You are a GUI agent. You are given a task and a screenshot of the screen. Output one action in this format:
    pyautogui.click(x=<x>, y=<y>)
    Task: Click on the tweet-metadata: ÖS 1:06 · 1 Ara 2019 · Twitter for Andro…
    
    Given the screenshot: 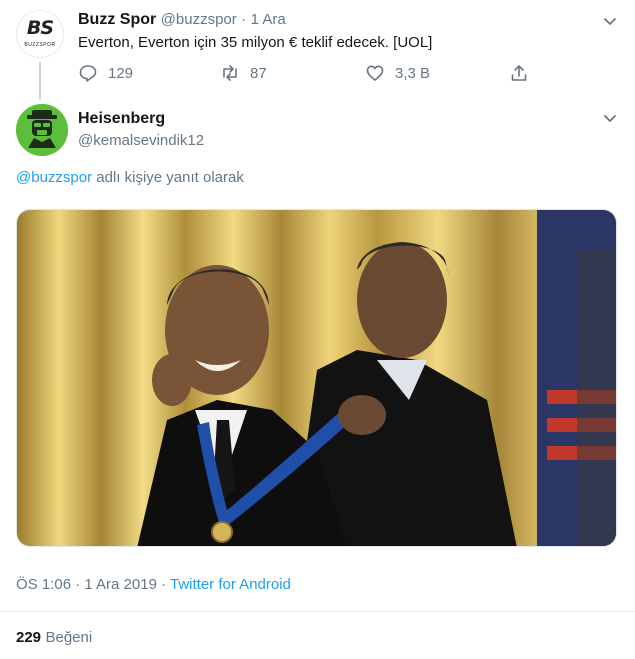 What is the action you would take?
    pyautogui.click(x=153, y=584)
    